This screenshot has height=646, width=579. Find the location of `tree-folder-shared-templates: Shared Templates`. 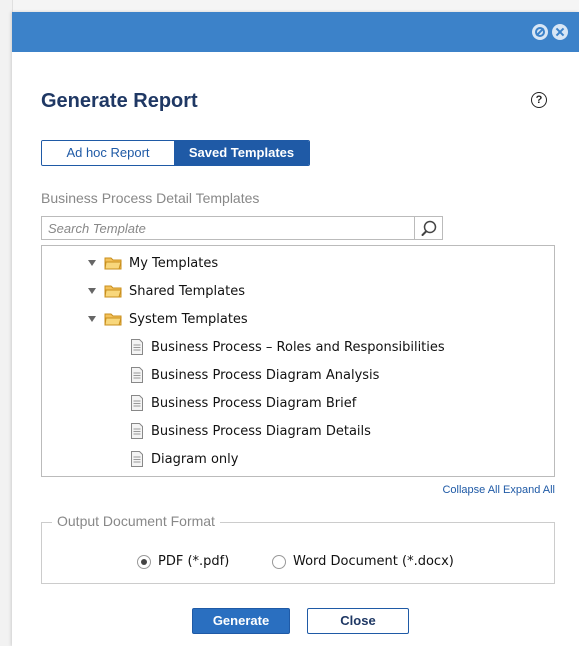

tree-folder-shared-templates: Shared Templates is located at coordinates (166, 291).